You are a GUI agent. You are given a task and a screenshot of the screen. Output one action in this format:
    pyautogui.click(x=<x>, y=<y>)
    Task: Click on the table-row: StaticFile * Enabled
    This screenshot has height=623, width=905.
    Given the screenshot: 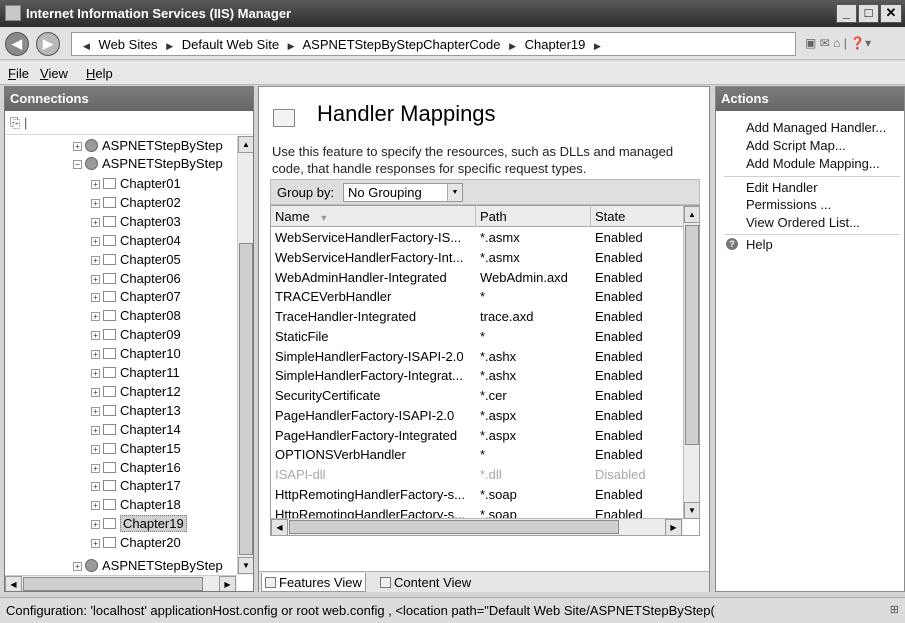 What is the action you would take?
    pyautogui.click(x=477, y=337)
    